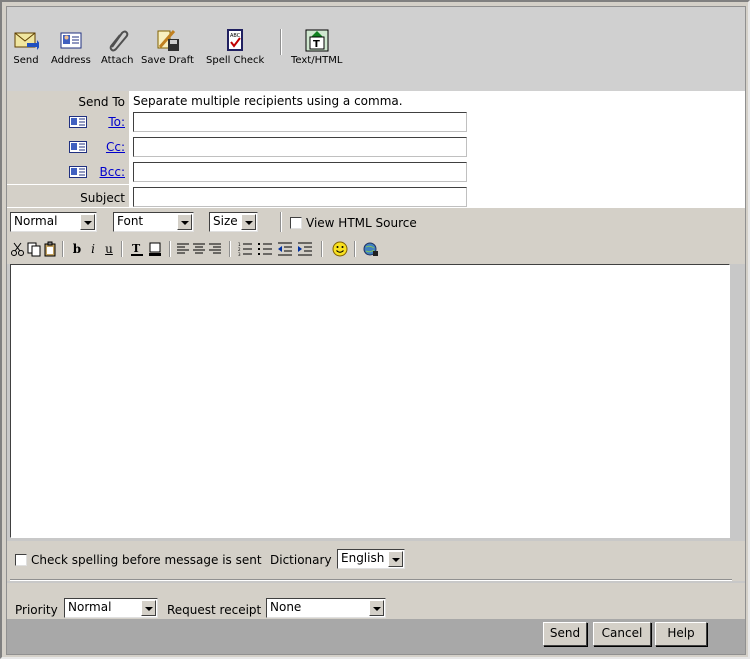 This screenshot has height=659, width=750. What do you see at coordinates (300, 147) in the screenshot?
I see `cc-field` at bounding box center [300, 147].